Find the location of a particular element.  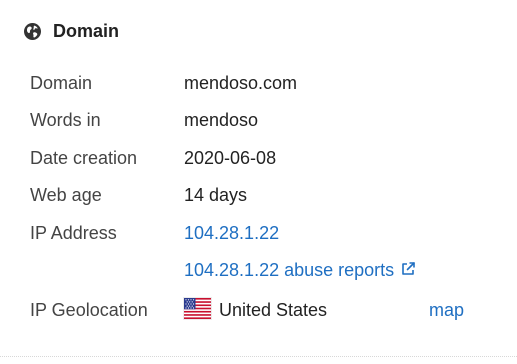

ip-address-link: 104.28.1.22 is located at coordinates (231, 233).